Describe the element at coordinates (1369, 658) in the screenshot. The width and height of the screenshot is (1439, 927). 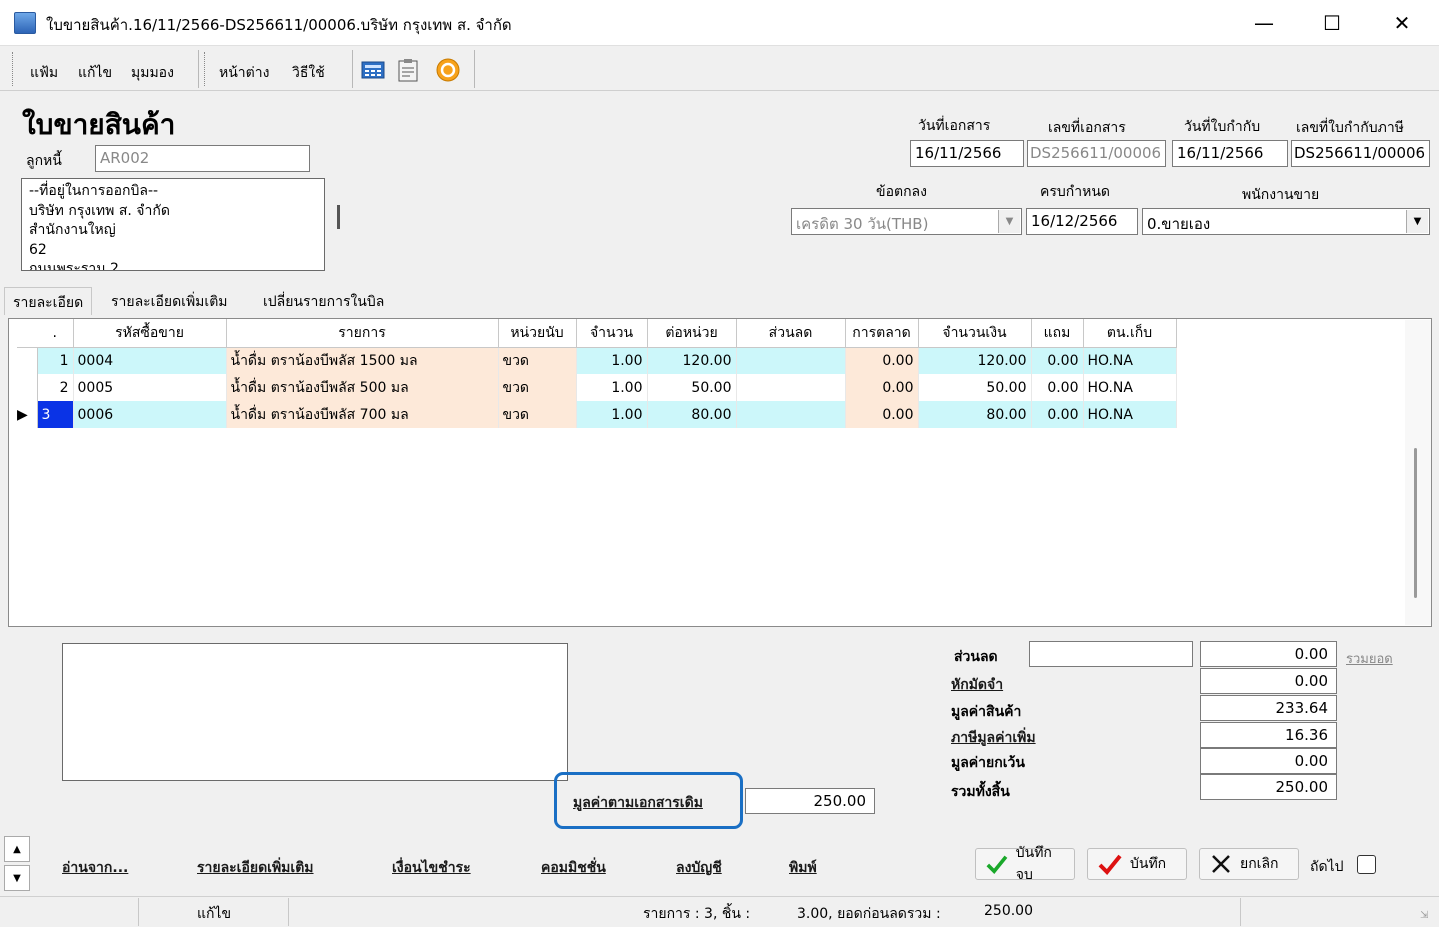
I see `total-link: รวมยอด` at that location.